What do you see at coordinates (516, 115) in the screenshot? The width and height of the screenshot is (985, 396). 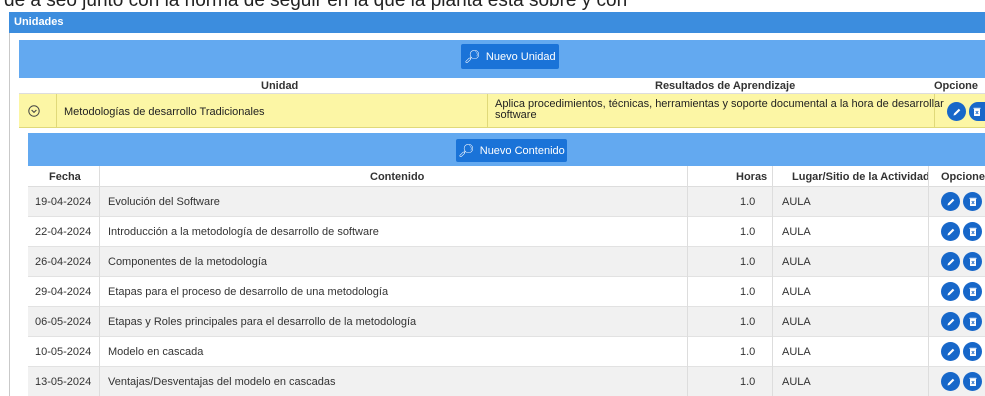 I see `learning-results-line2: software` at bounding box center [516, 115].